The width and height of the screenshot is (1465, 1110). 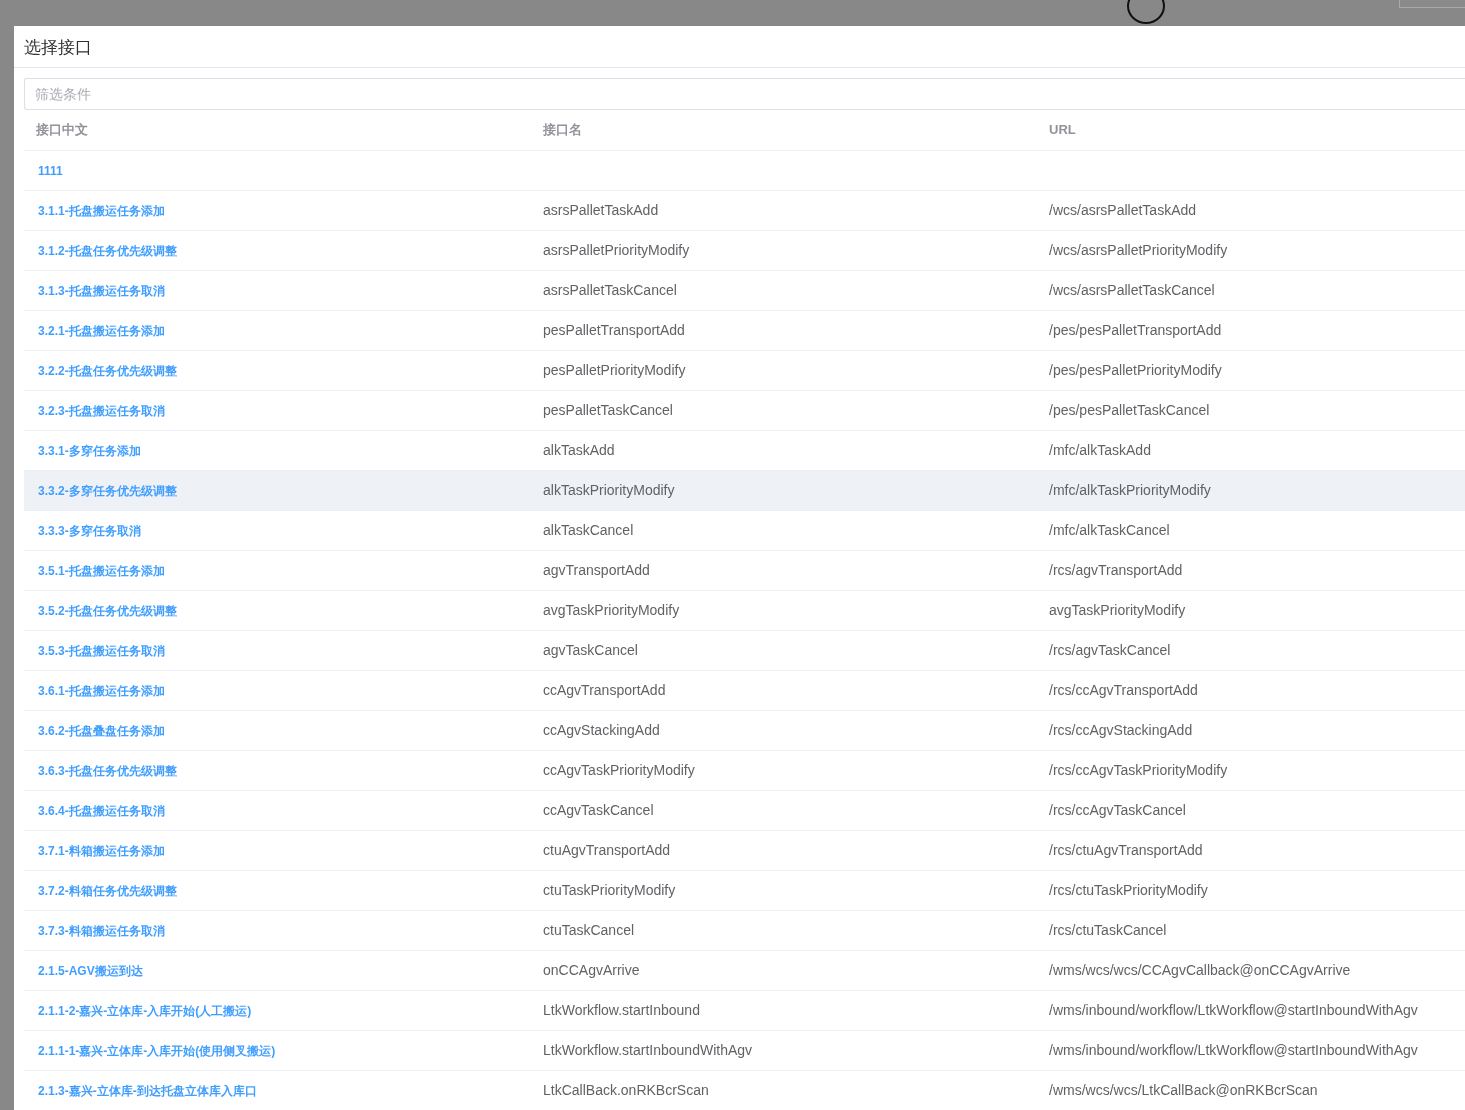 What do you see at coordinates (107, 610) in the screenshot?
I see `interface-link: 3.5.2-托盘任务优先级调整` at bounding box center [107, 610].